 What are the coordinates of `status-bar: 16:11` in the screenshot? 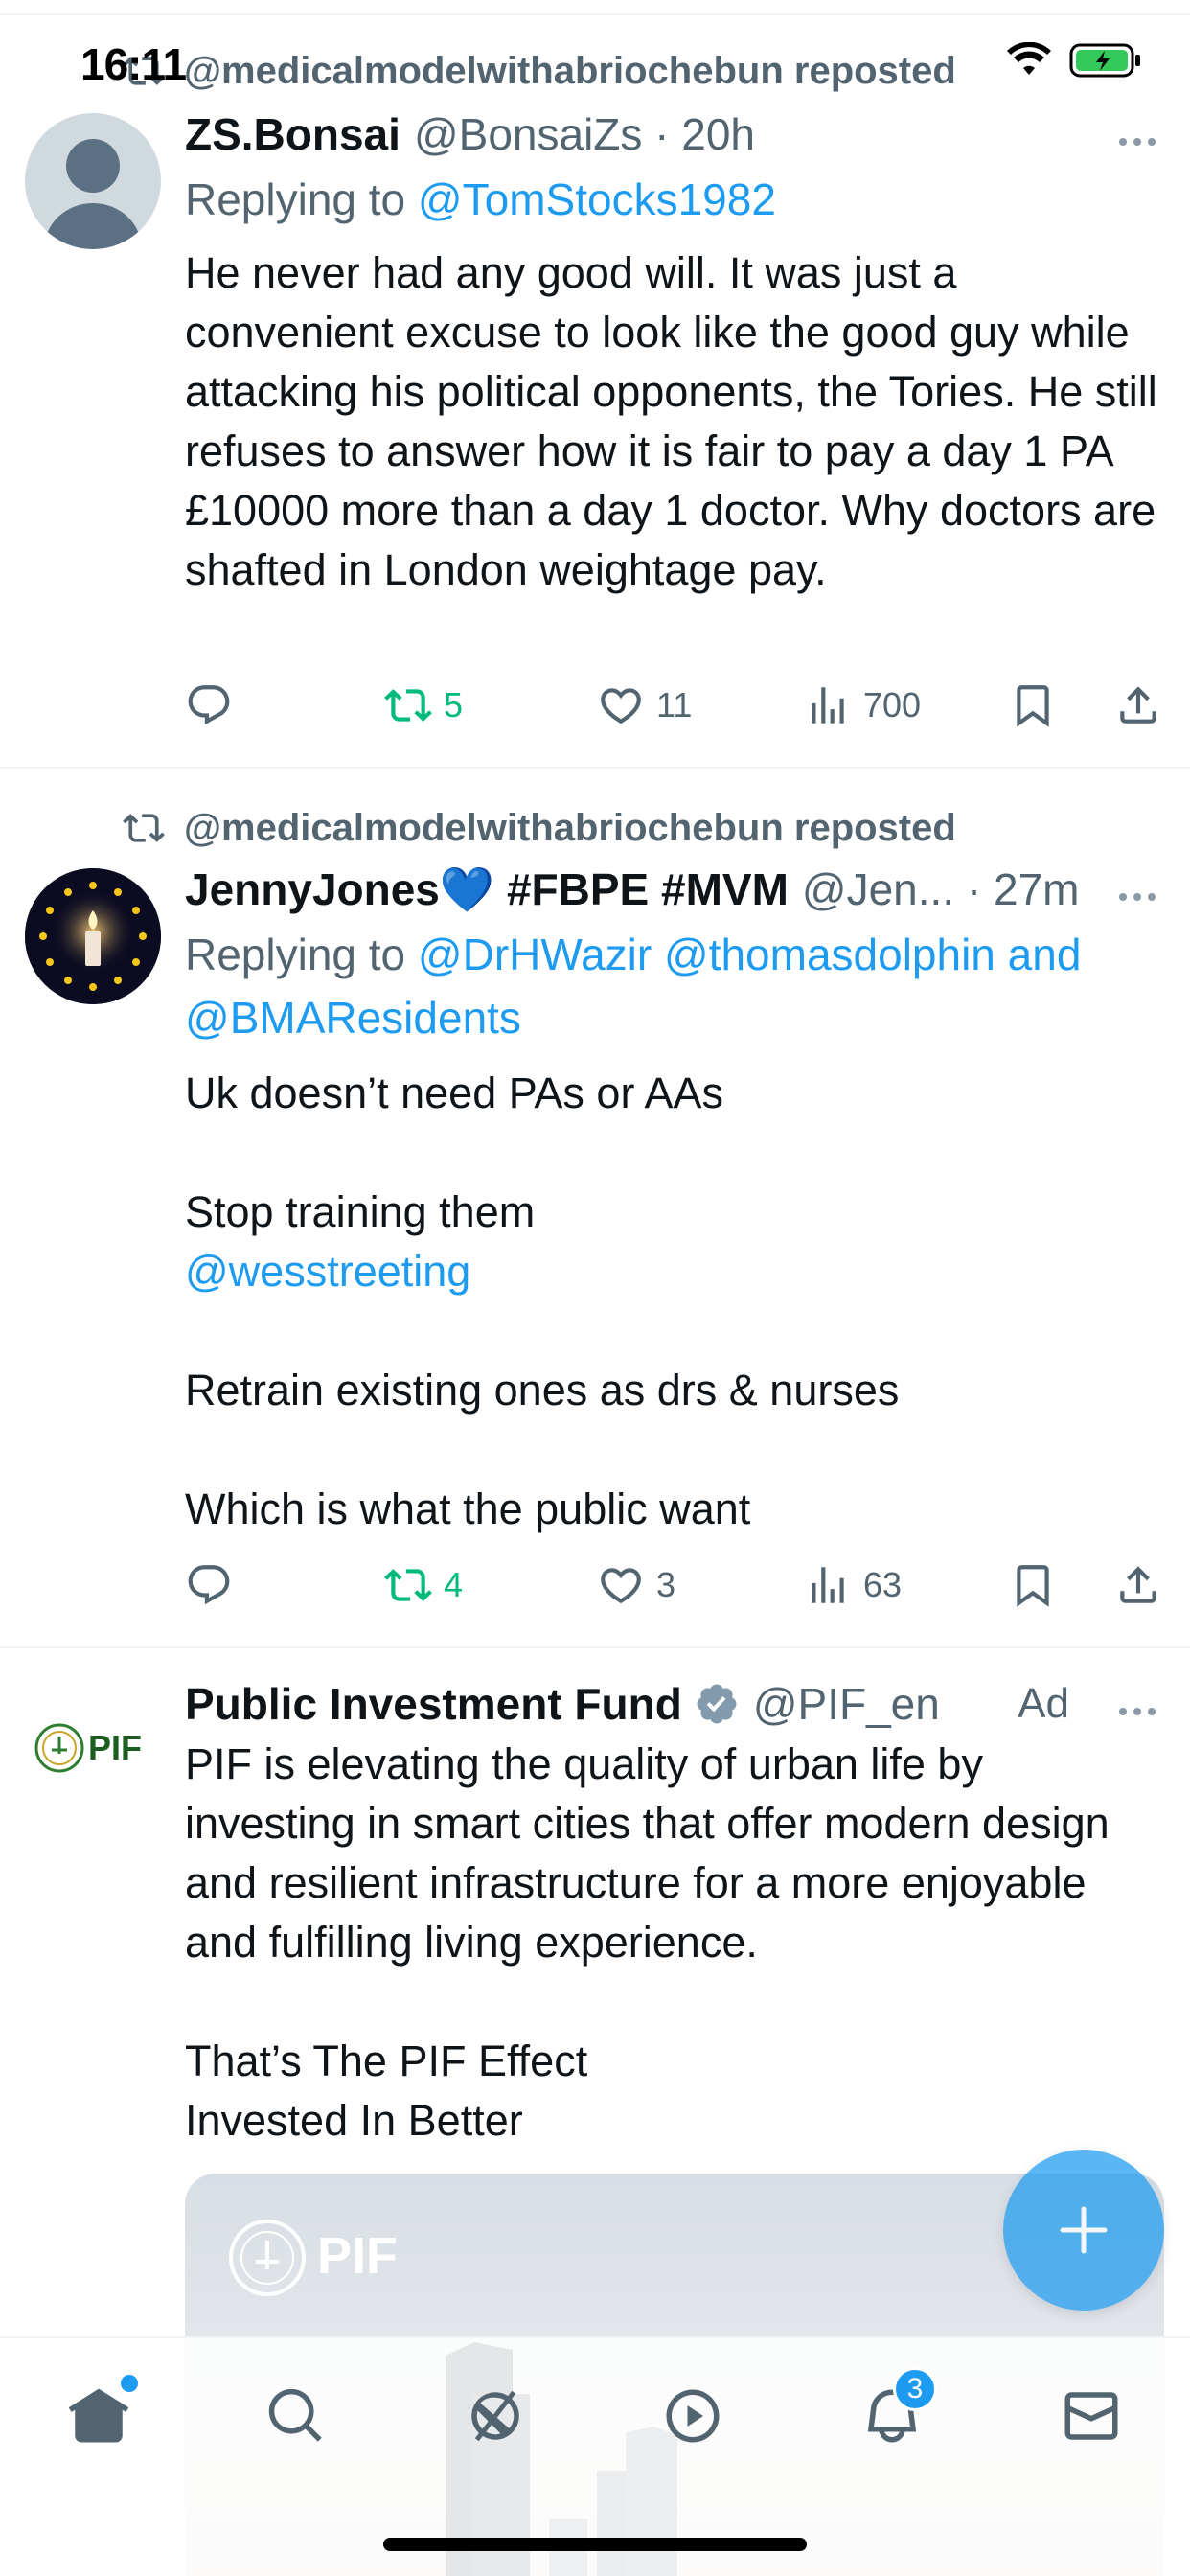 It's located at (595, 63).